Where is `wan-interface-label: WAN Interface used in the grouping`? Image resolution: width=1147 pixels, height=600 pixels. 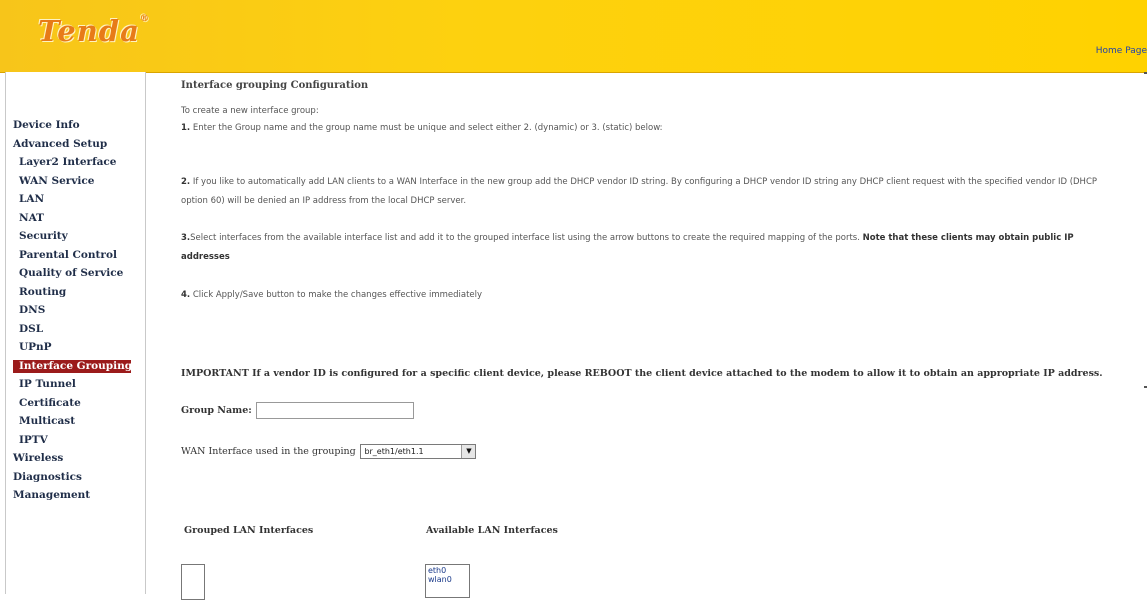 wan-interface-label: WAN Interface used in the grouping is located at coordinates (268, 451).